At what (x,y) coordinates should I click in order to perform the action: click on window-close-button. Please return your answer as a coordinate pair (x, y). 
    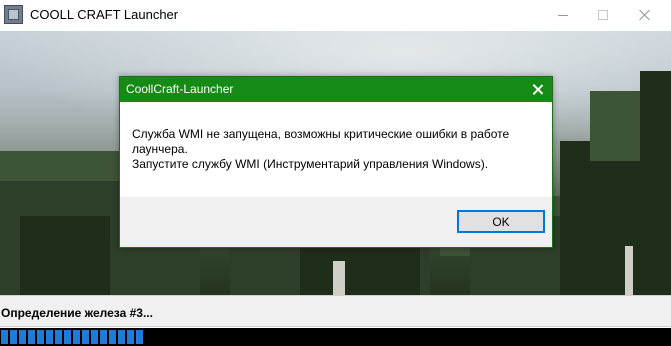
    Looking at the image, I should click on (644, 15).